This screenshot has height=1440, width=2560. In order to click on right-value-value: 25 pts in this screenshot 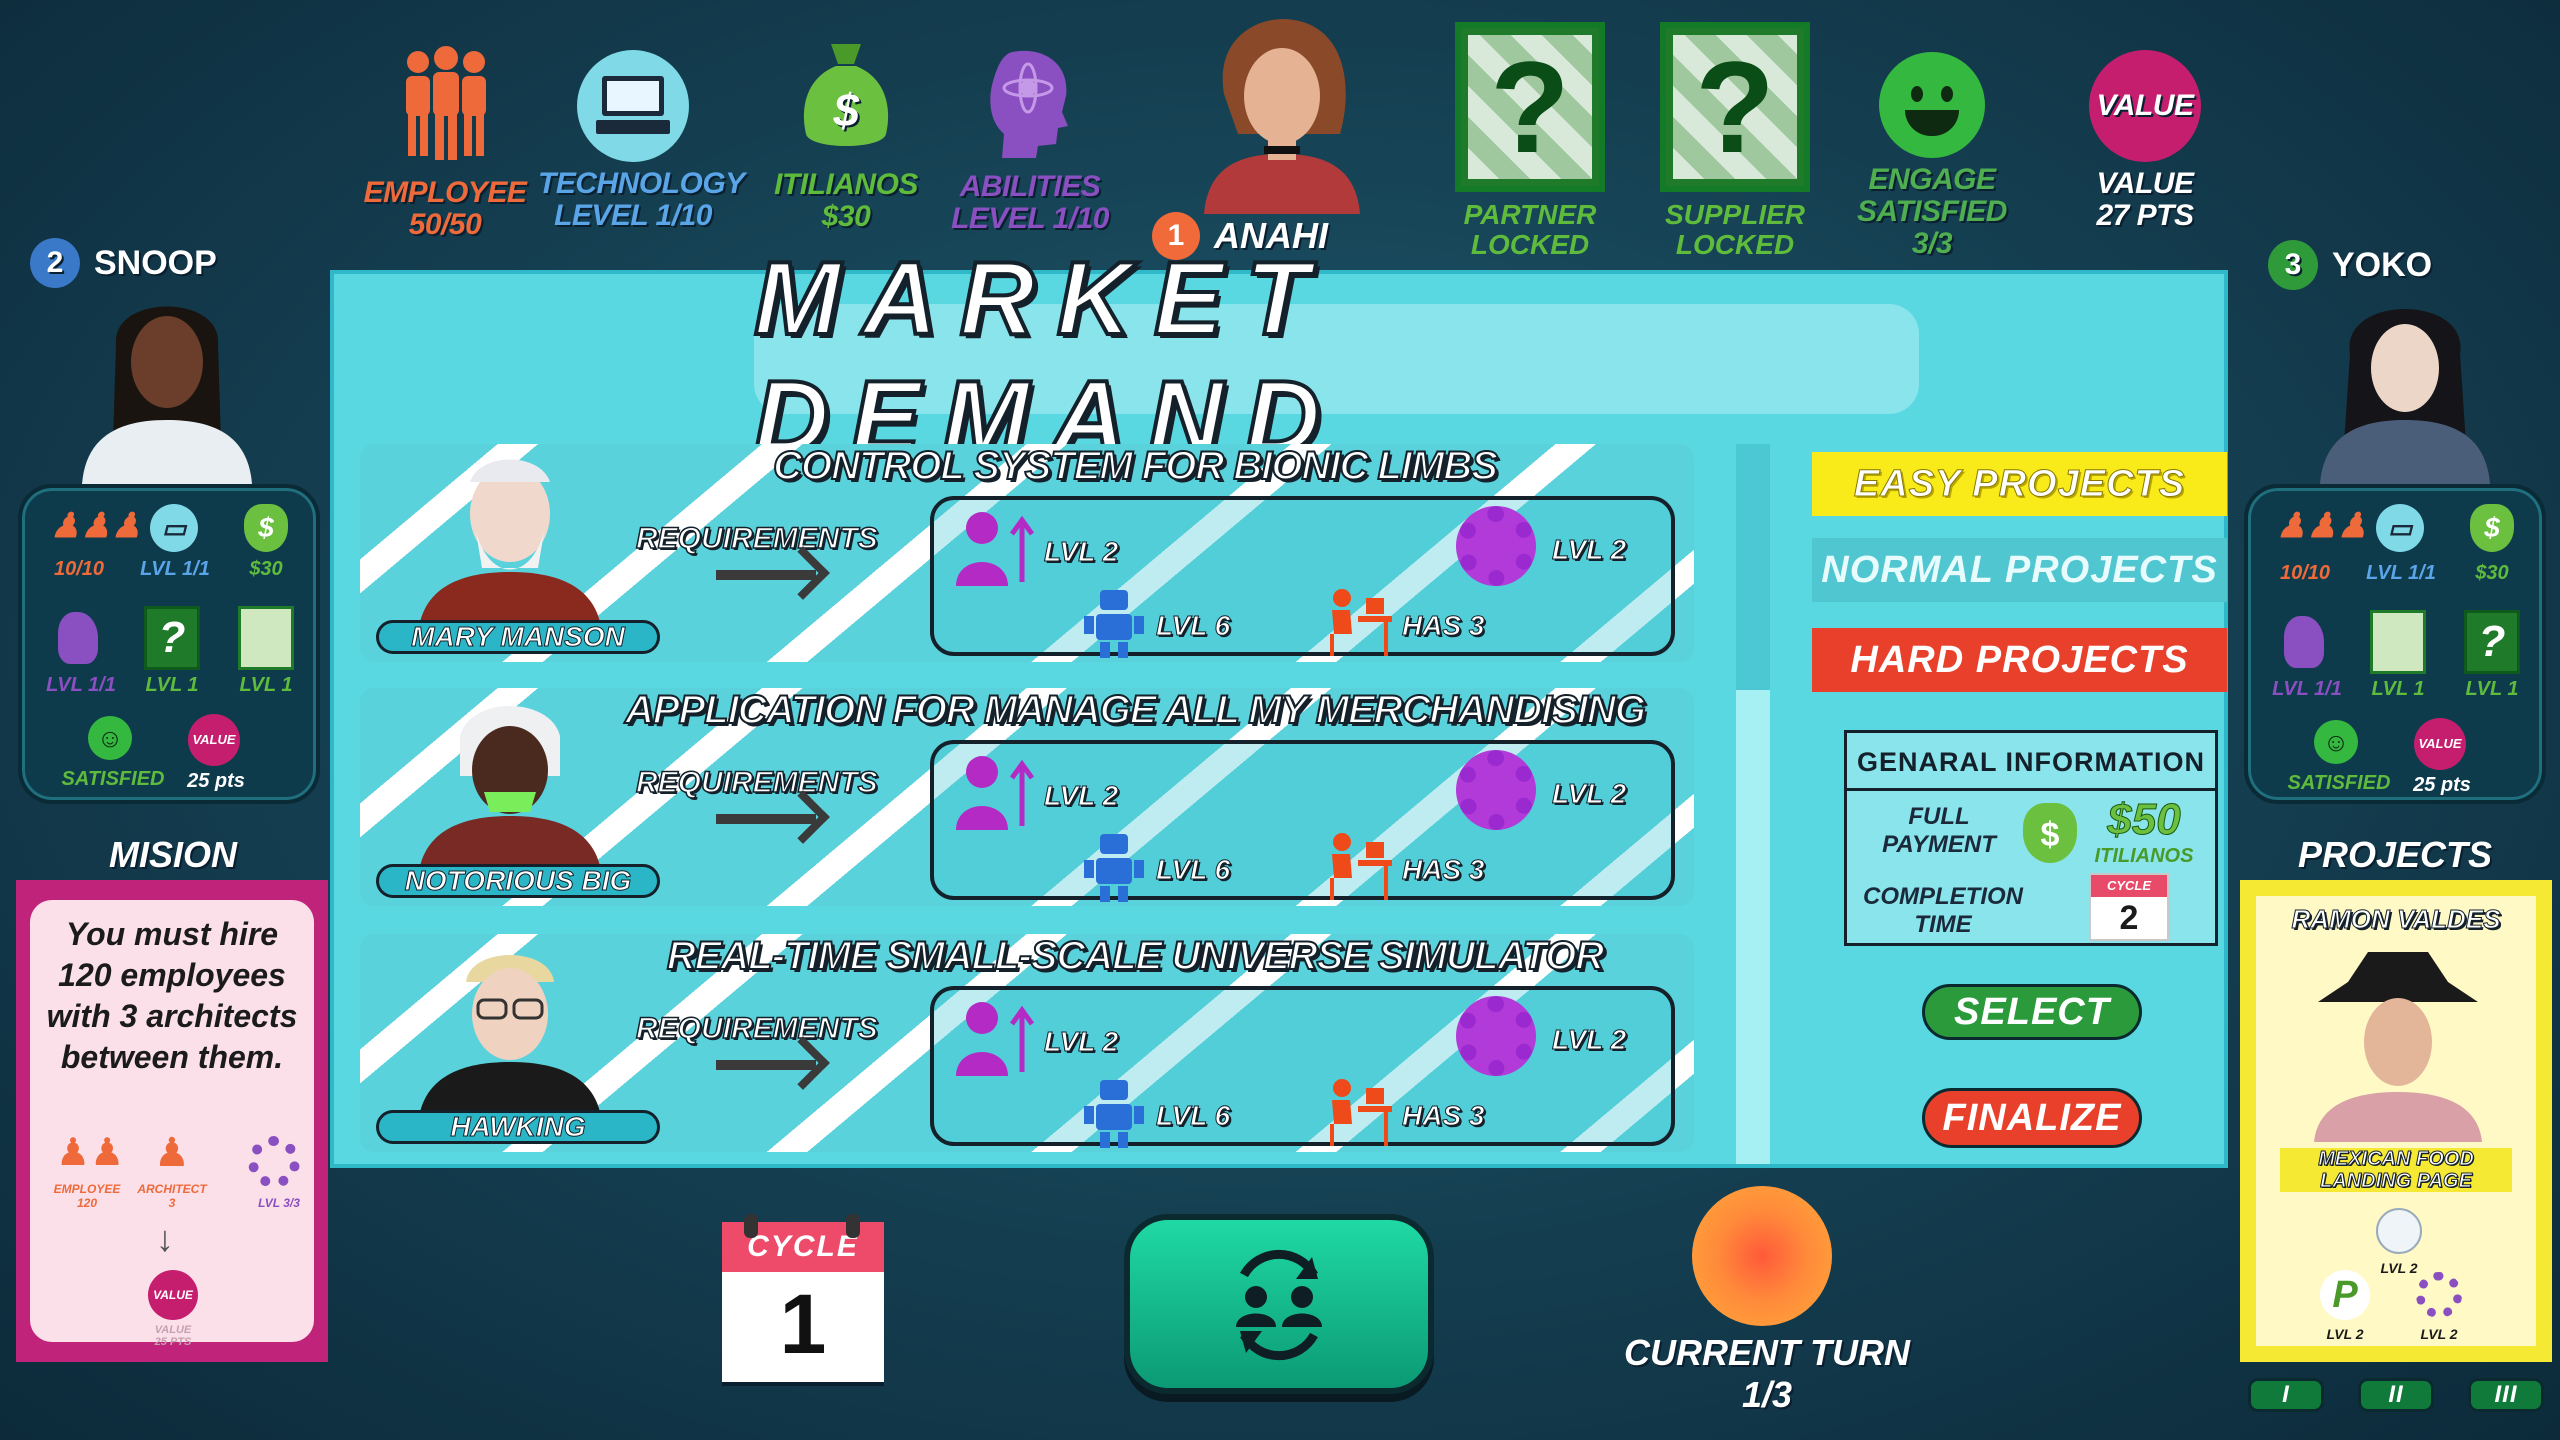, I will do `click(2442, 785)`.